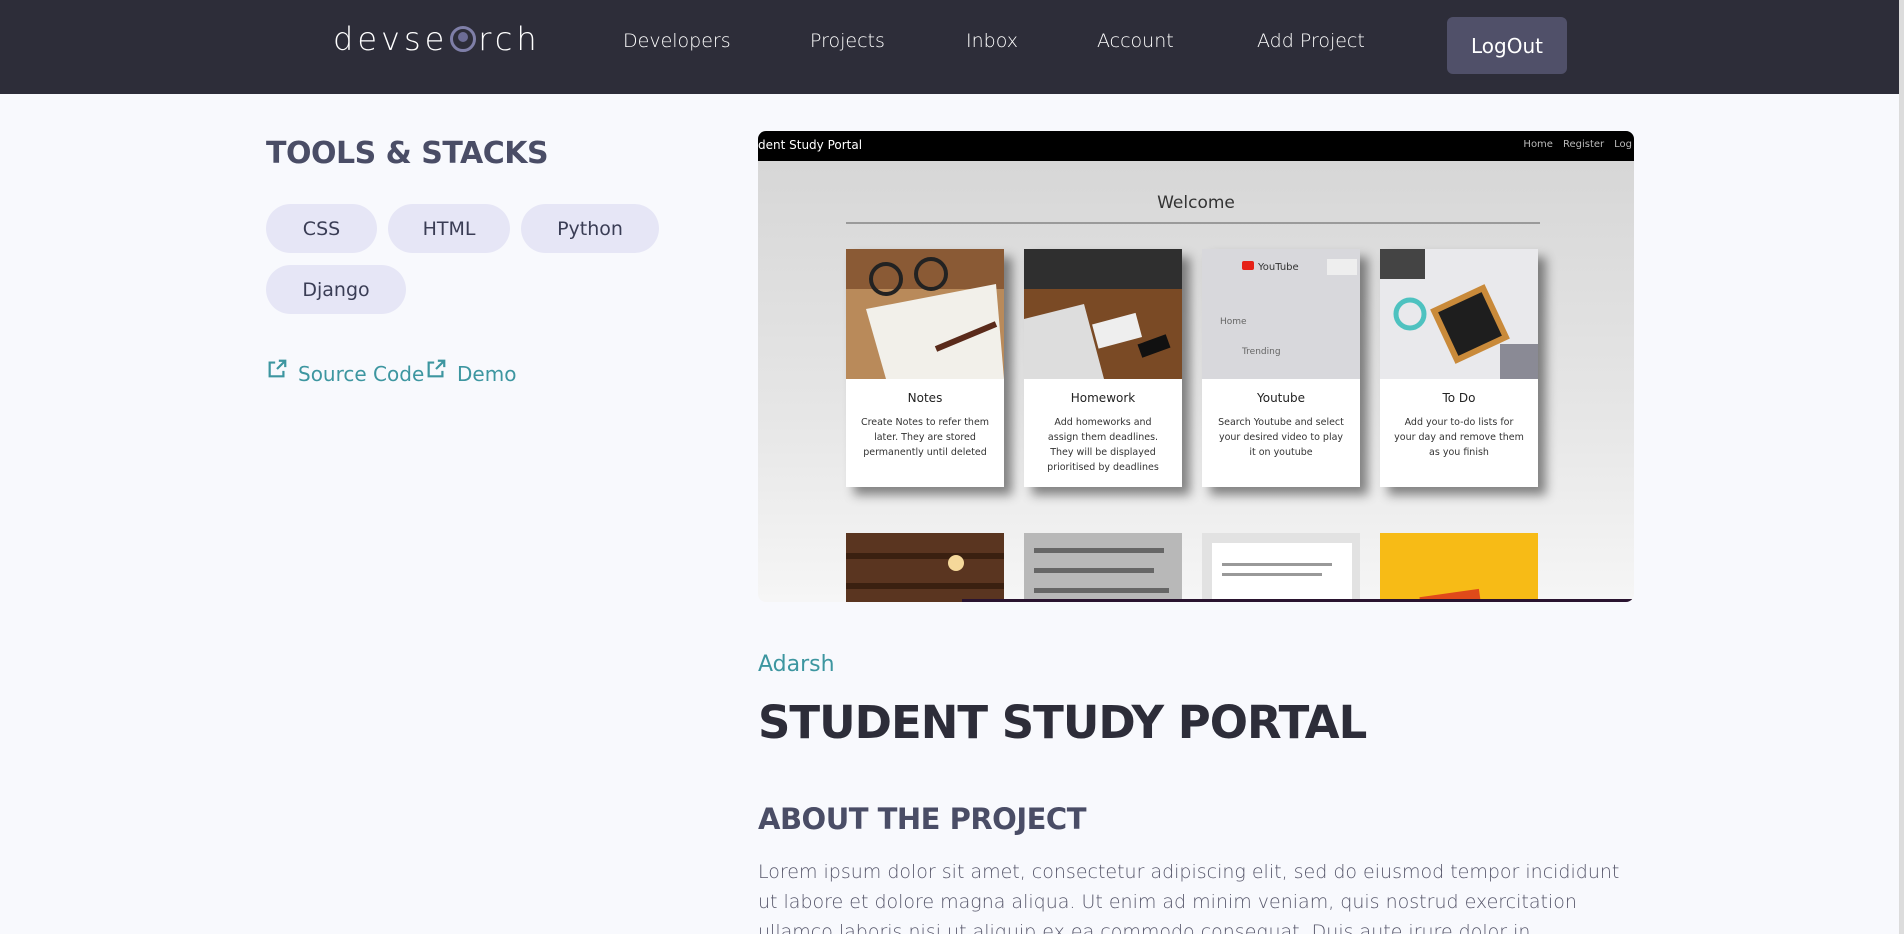 The width and height of the screenshot is (1904, 934). Describe the element at coordinates (463, 39) in the screenshot. I see `search-lens-icon` at that location.